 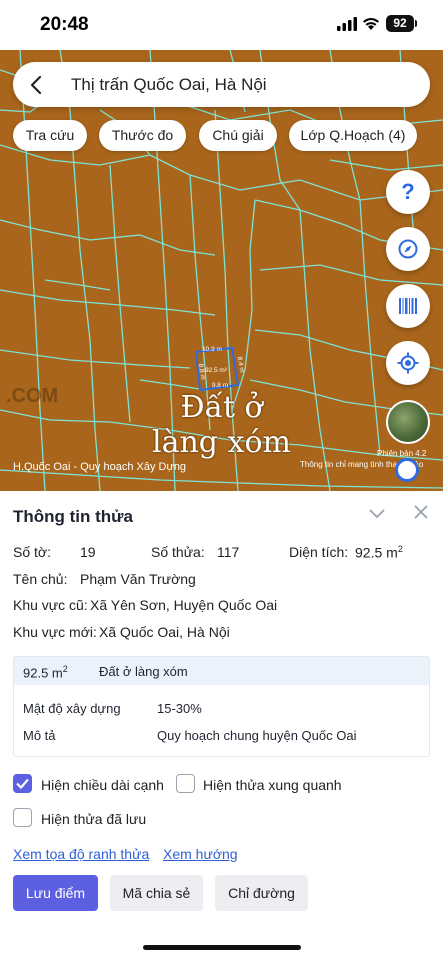 I want to click on density-value: 15-30%, so click(x=179, y=708).